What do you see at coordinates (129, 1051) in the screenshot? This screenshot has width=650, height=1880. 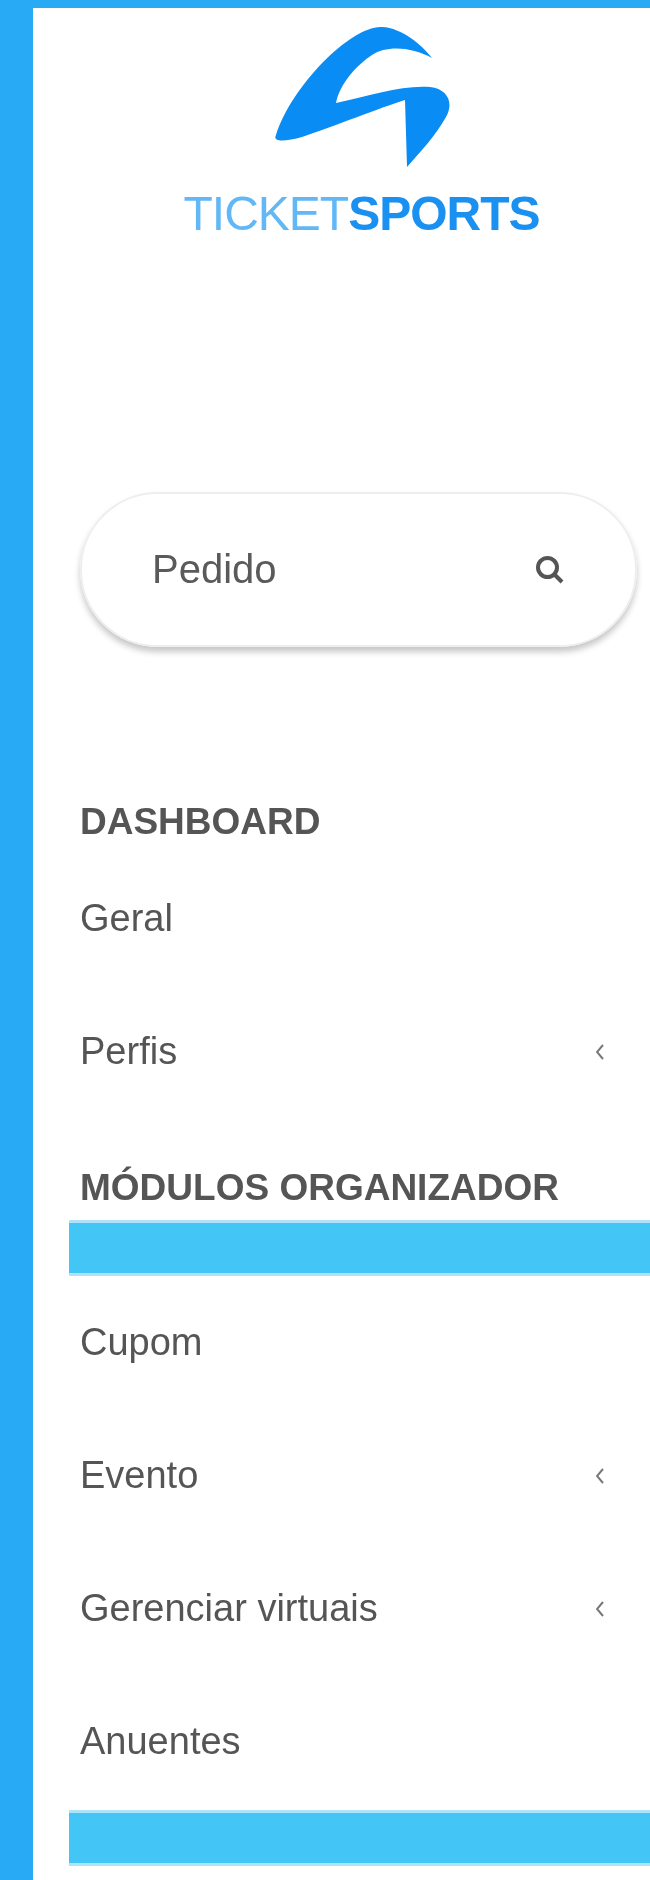 I see `menu-item: Perfis` at bounding box center [129, 1051].